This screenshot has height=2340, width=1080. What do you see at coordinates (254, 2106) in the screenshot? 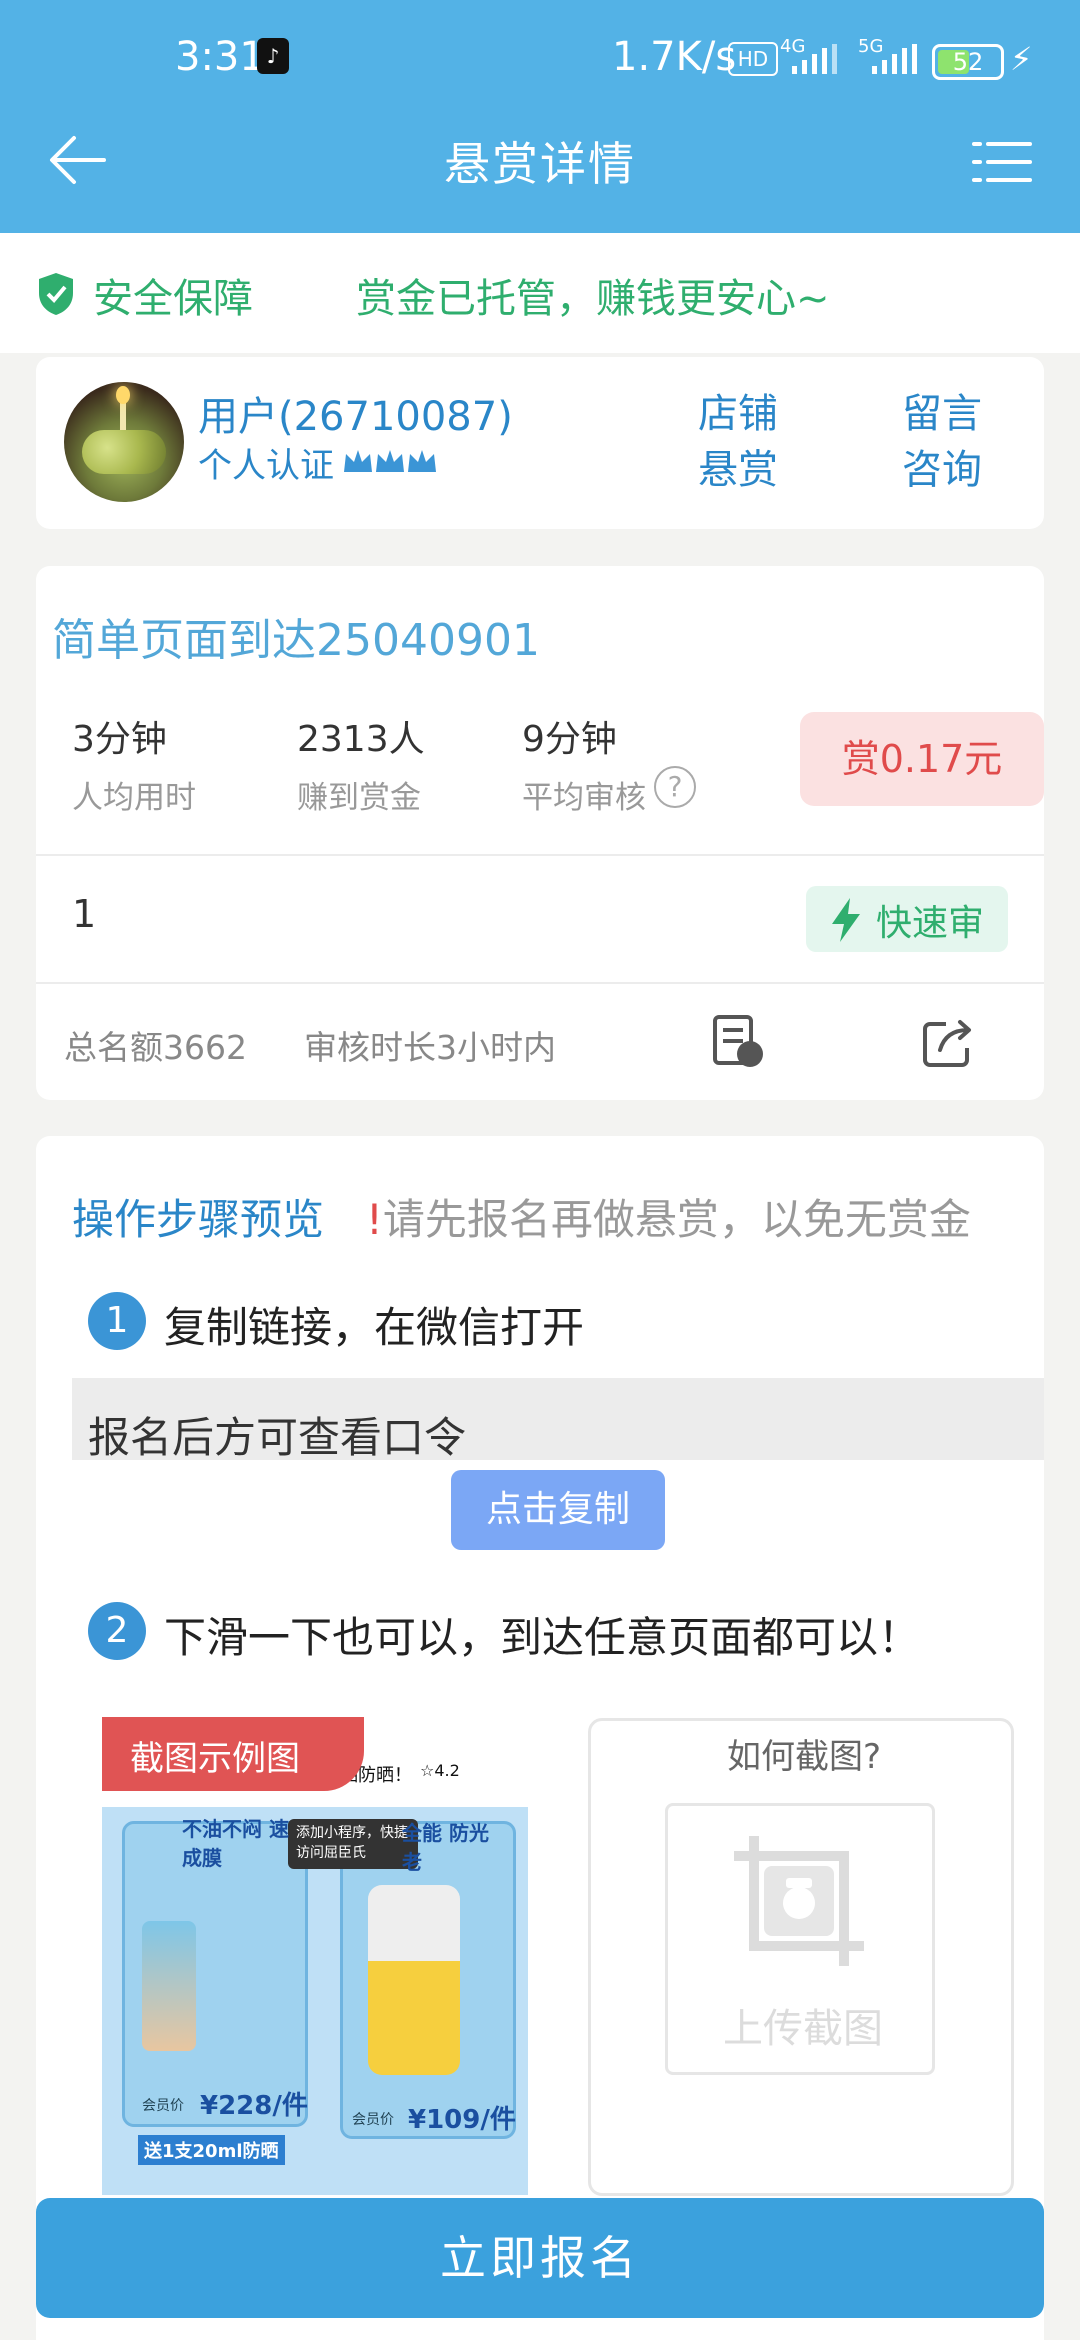
I see `example-price-left: ¥228/件` at bounding box center [254, 2106].